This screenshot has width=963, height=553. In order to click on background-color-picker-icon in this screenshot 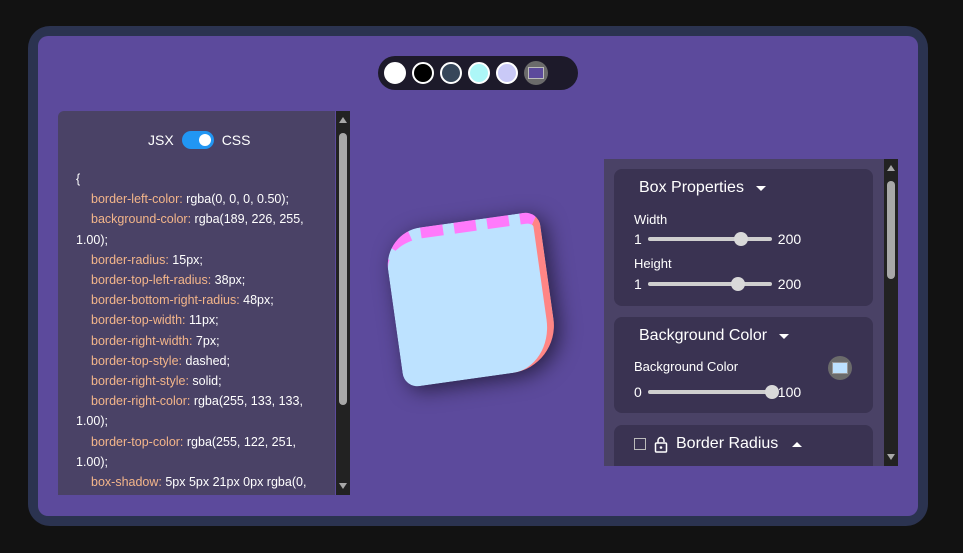, I will do `click(840, 368)`.